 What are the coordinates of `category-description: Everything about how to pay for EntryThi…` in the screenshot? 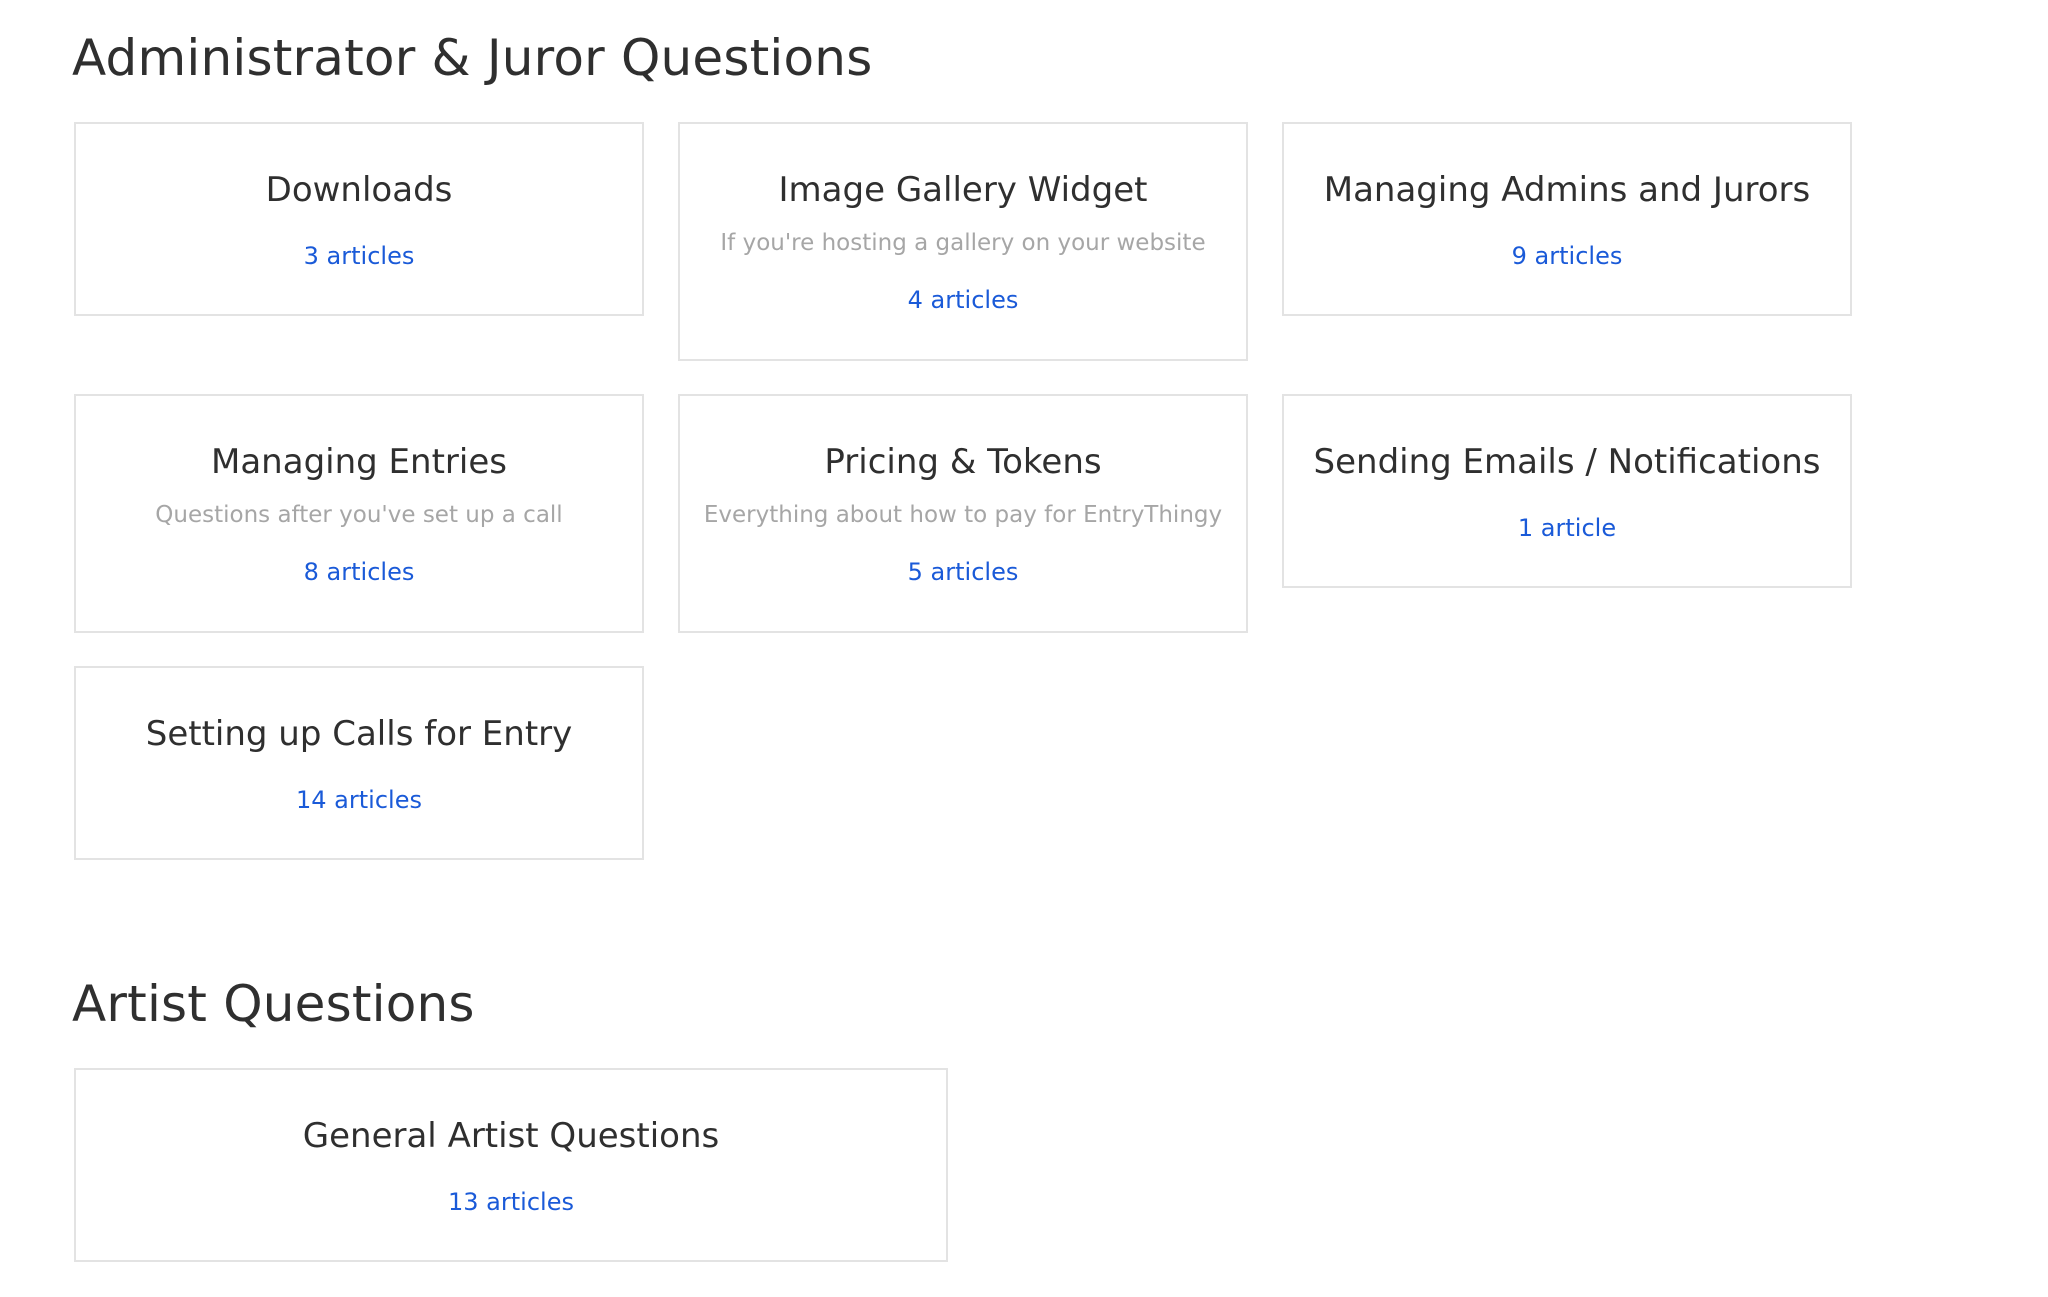 It's located at (963, 515).